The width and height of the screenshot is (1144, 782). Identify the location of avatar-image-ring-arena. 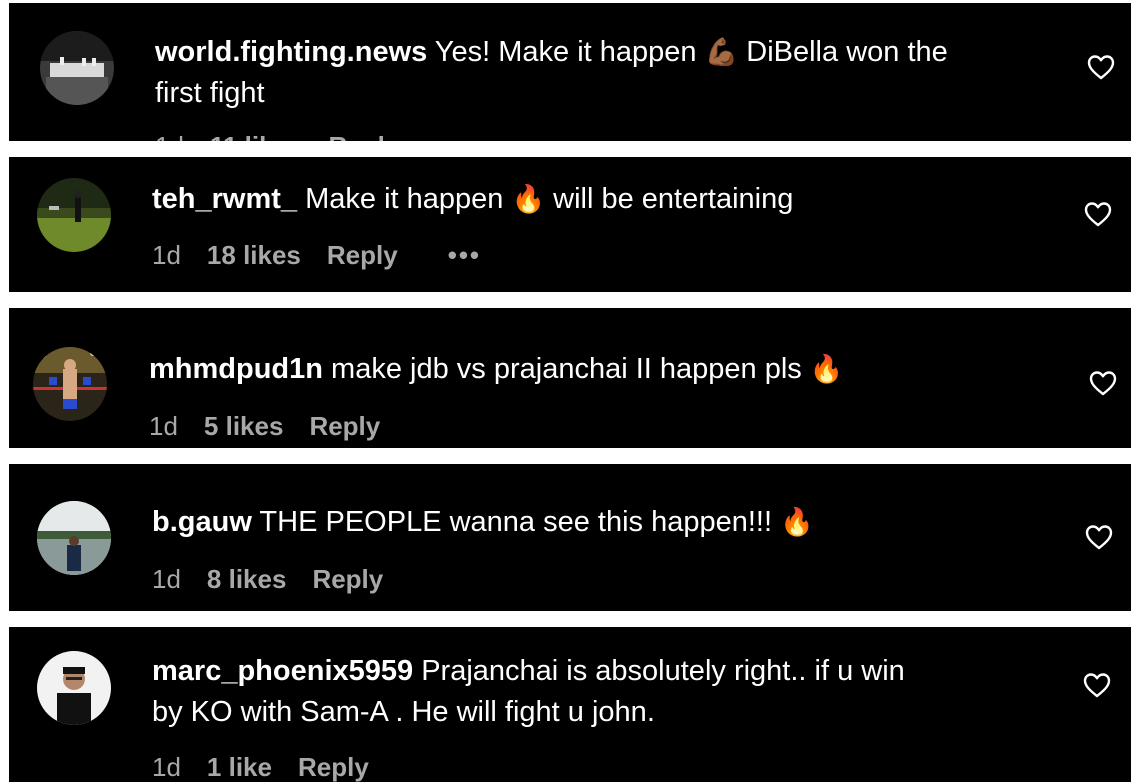
(77, 68).